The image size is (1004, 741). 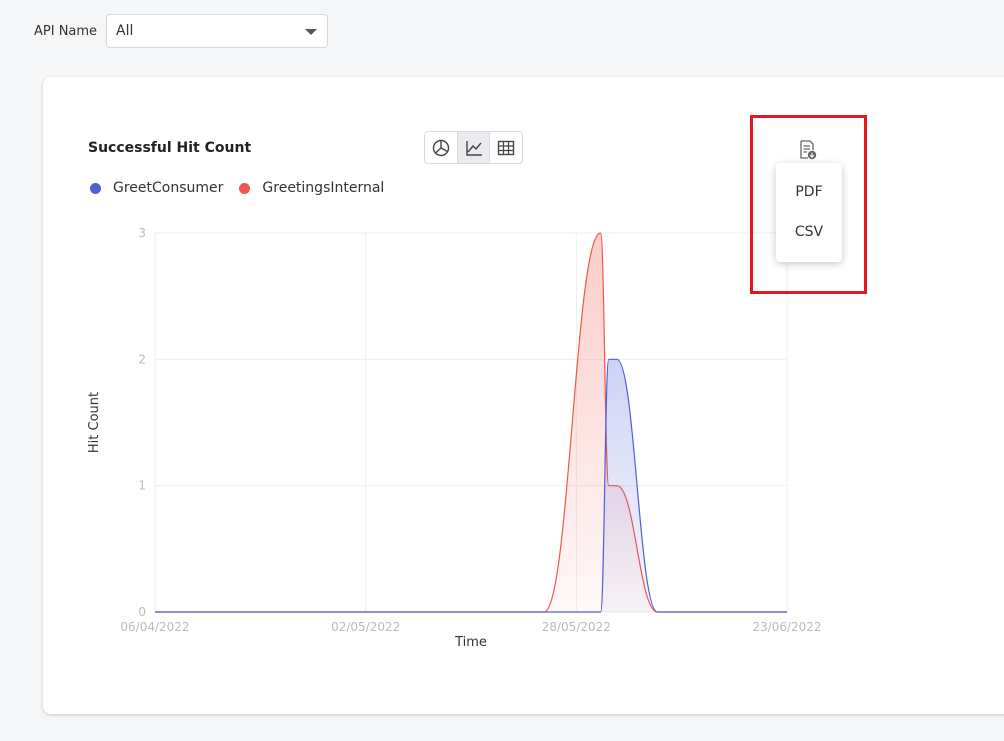 I want to click on export-button, so click(x=808, y=152).